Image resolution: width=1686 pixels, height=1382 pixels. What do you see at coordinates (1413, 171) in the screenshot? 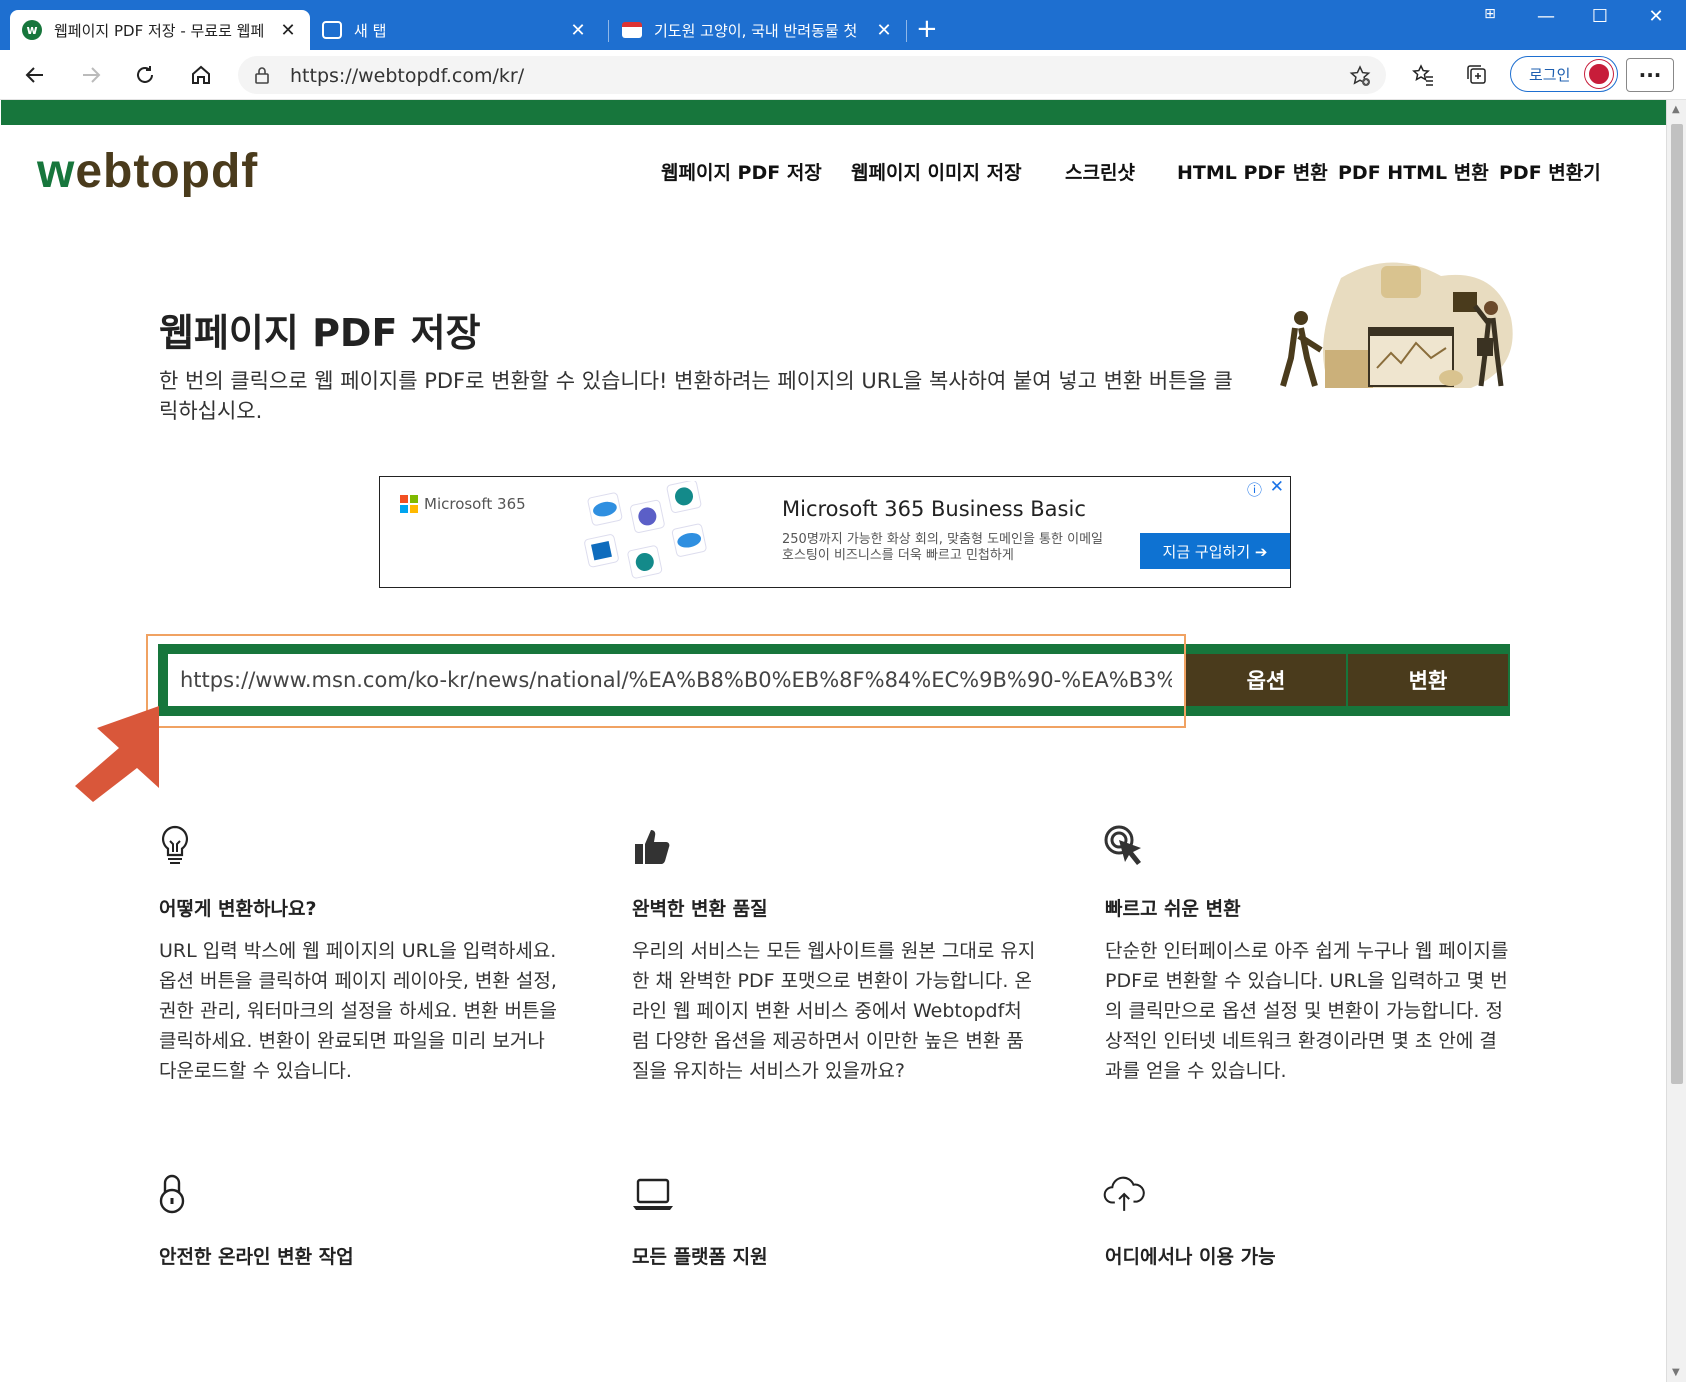
I see `nav-pdf-to-html: PDF HTML 변환` at bounding box center [1413, 171].